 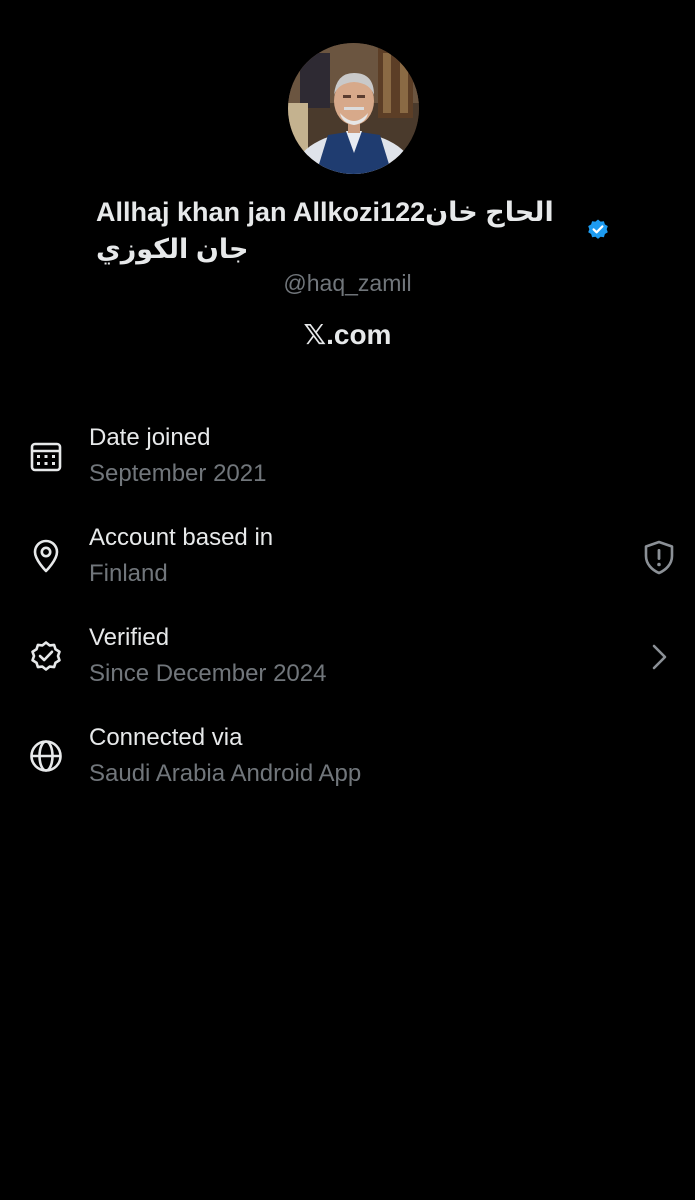 What do you see at coordinates (347, 460) in the screenshot?
I see `info-row-date-joined: Date joined September 2021` at bounding box center [347, 460].